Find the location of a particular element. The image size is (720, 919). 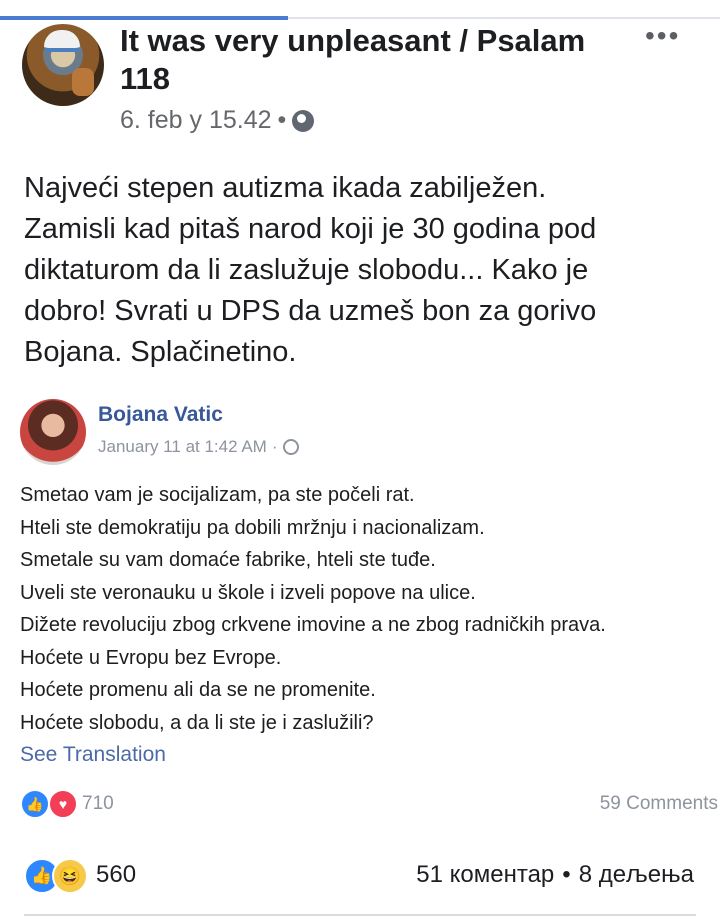

bottom-divider is located at coordinates (360, 915).